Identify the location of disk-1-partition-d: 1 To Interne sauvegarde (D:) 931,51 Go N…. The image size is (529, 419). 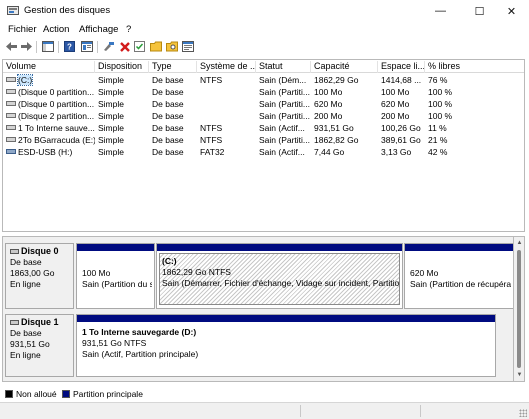
(286, 345).